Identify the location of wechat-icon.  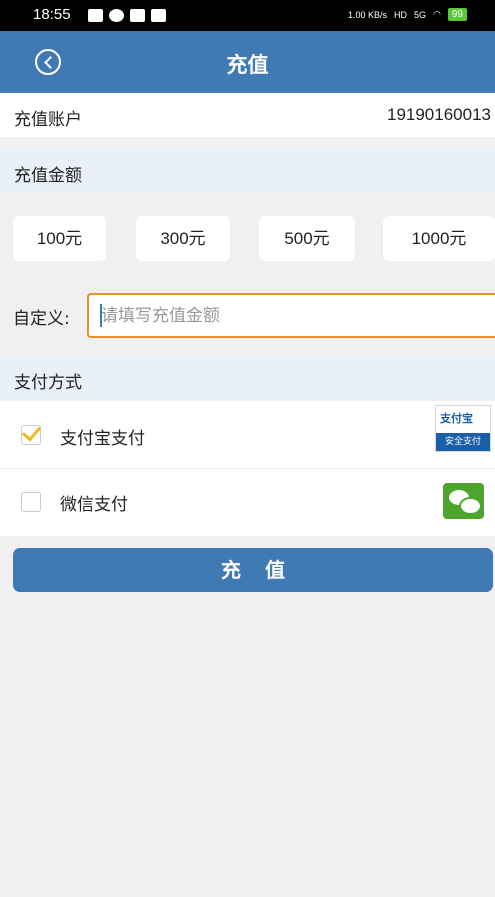
(463, 501).